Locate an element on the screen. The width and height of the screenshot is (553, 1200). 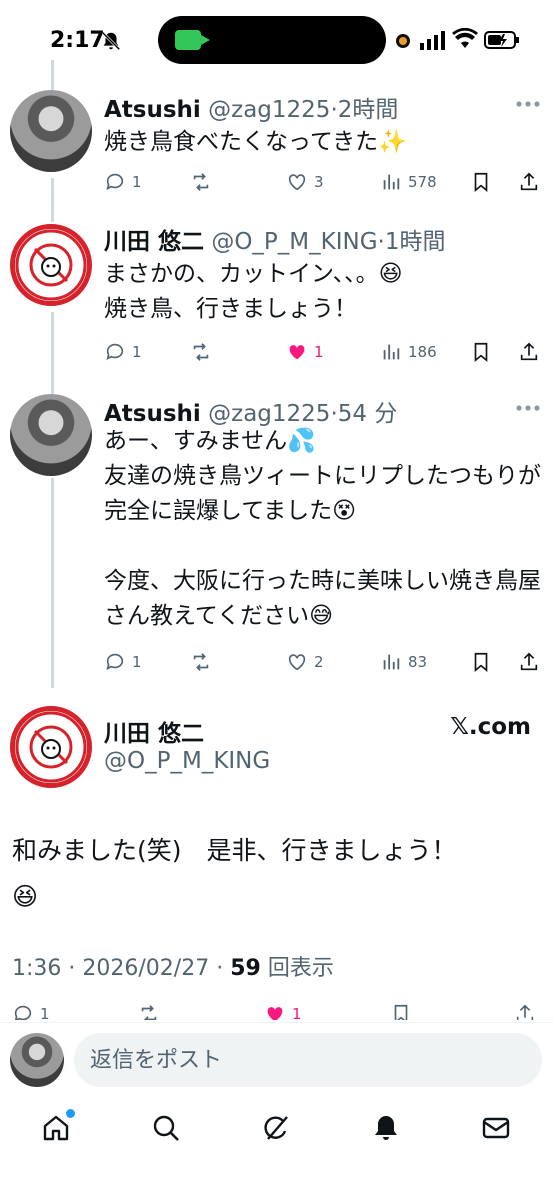
tweet-header: Atsushi @zag1225·2時間 is located at coordinates (251, 110).